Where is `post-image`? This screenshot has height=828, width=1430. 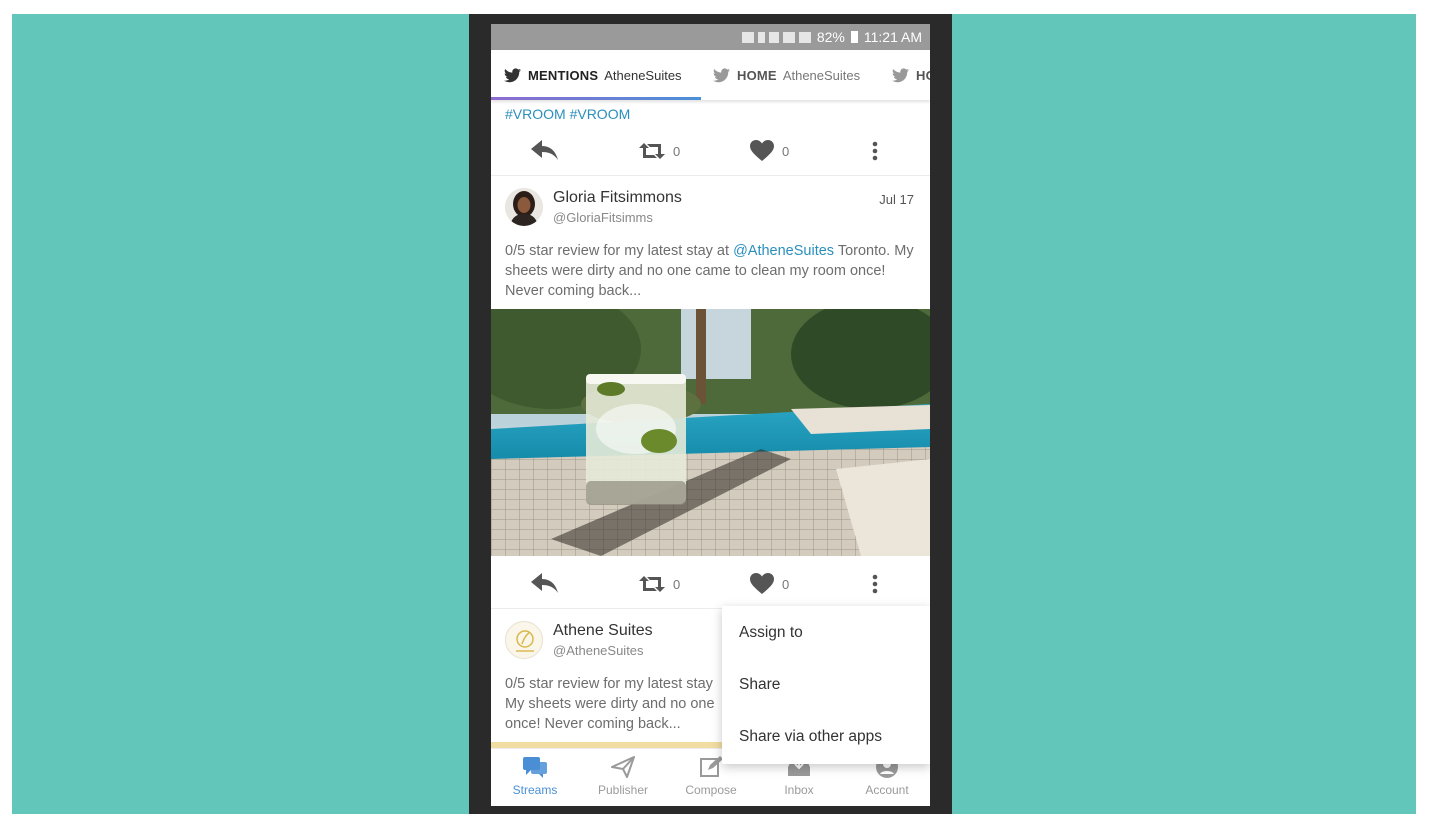 post-image is located at coordinates (710, 432).